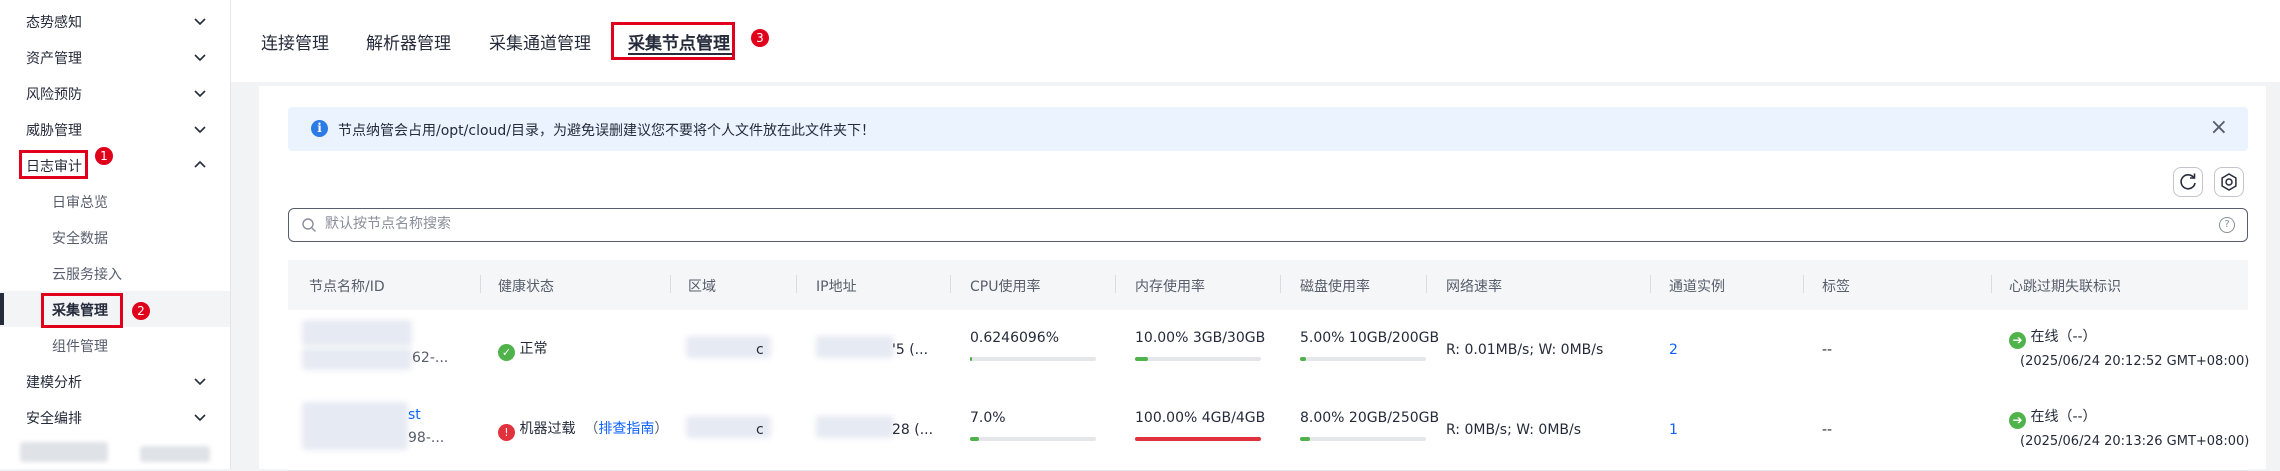 The image size is (2280, 471). Describe the element at coordinates (1170, 286) in the screenshot. I see `col-memory: 内存使用率` at that location.